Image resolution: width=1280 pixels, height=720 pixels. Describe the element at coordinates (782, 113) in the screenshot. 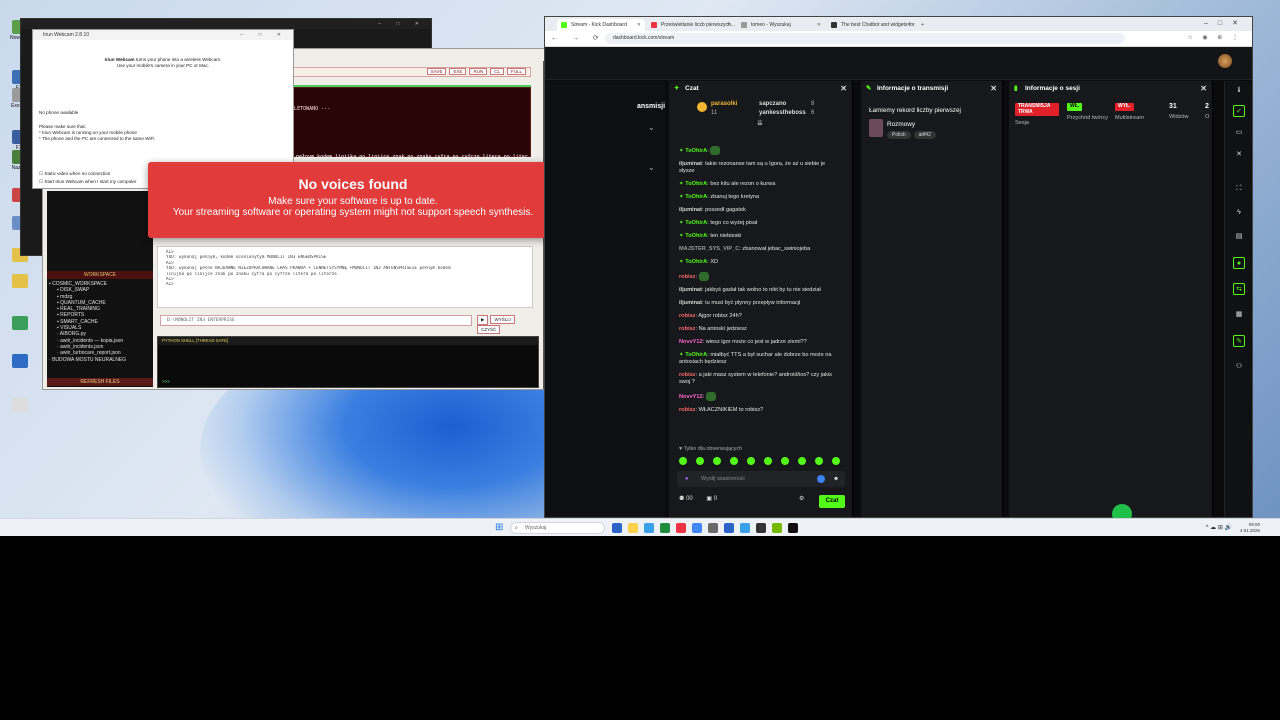

I see `leader-name: yankesstheboss` at that location.